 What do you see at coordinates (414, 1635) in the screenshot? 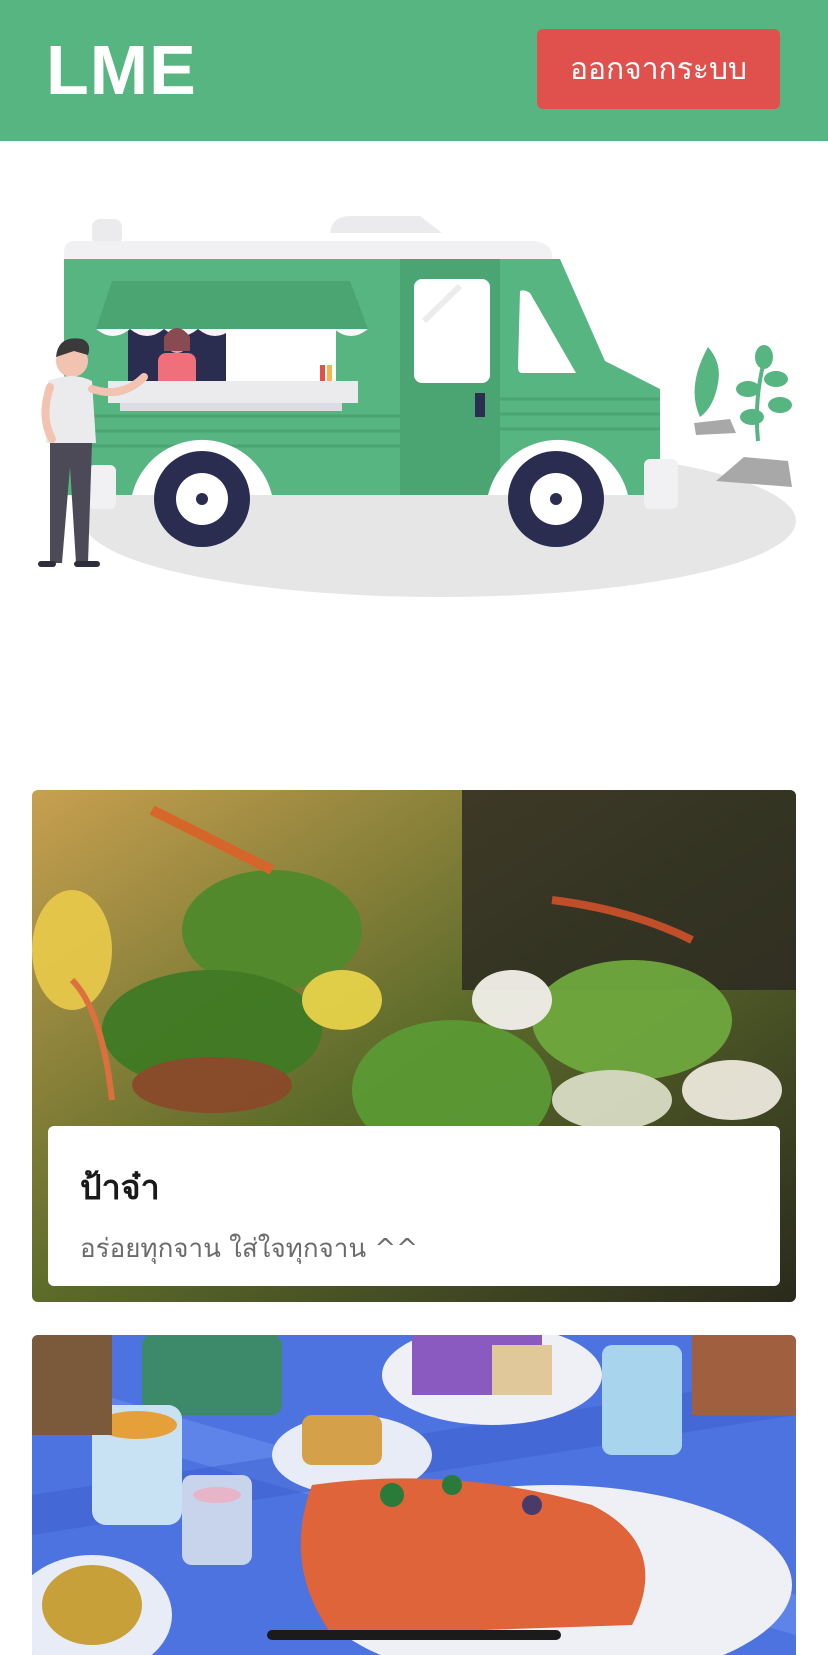
I see `home-indicator` at bounding box center [414, 1635].